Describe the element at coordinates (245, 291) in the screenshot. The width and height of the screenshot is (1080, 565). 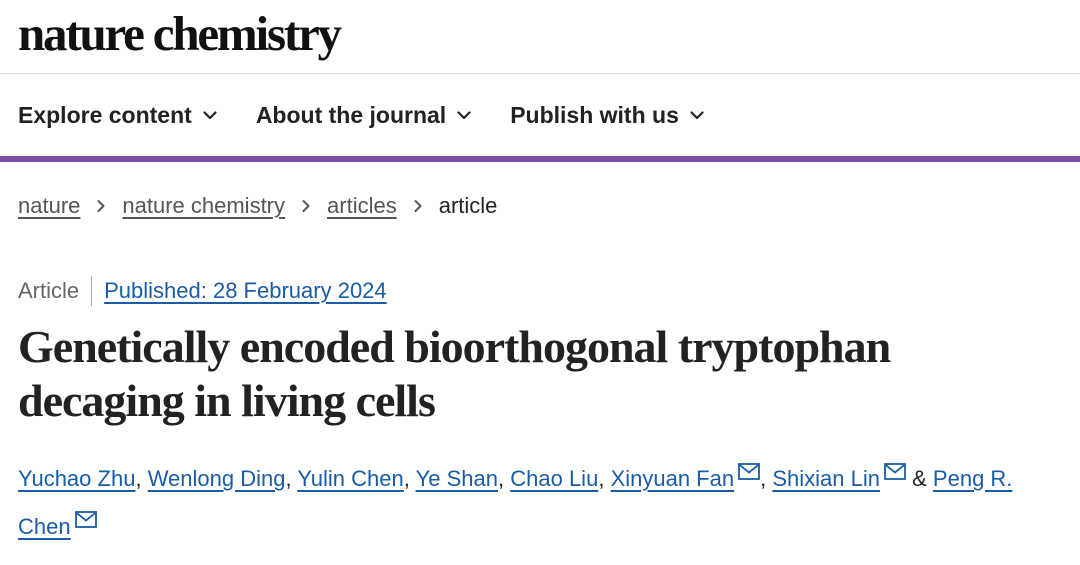
I see `published-date-link: Published: 28 February 2024` at that location.